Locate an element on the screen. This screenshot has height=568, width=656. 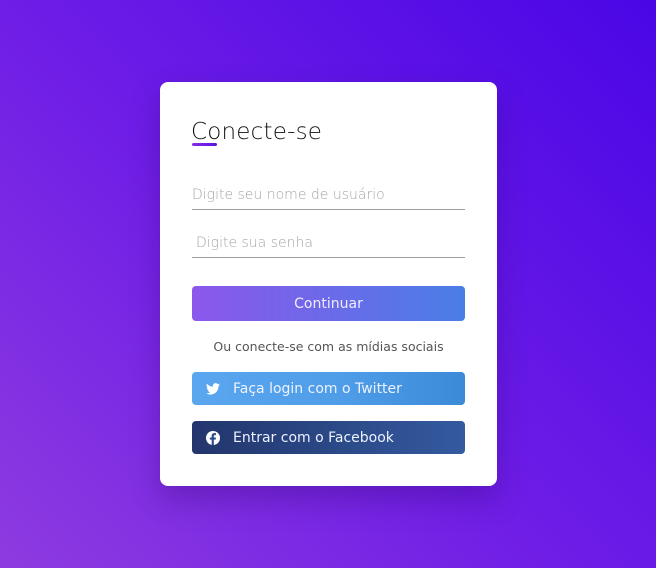
username-field is located at coordinates (328, 195).